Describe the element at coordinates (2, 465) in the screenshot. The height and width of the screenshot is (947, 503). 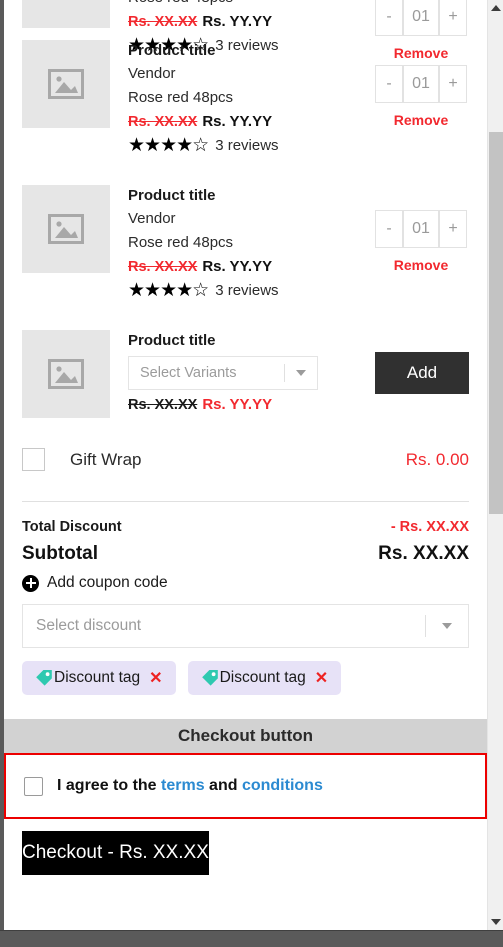
I see `window-left-edge` at that location.